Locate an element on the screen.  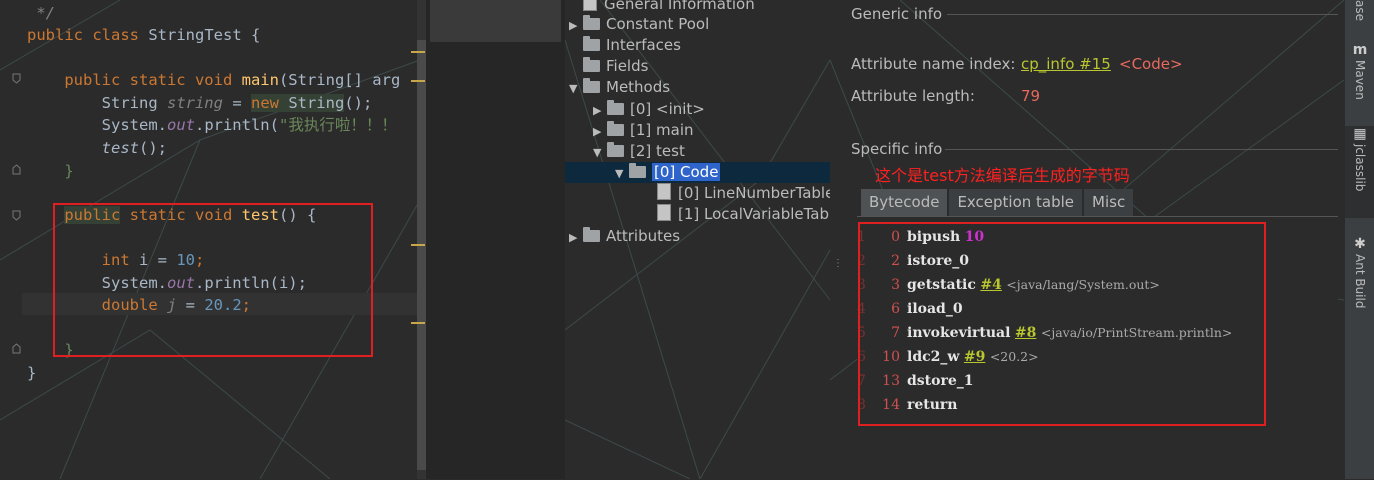
code-line: test(); is located at coordinates (97, 148).